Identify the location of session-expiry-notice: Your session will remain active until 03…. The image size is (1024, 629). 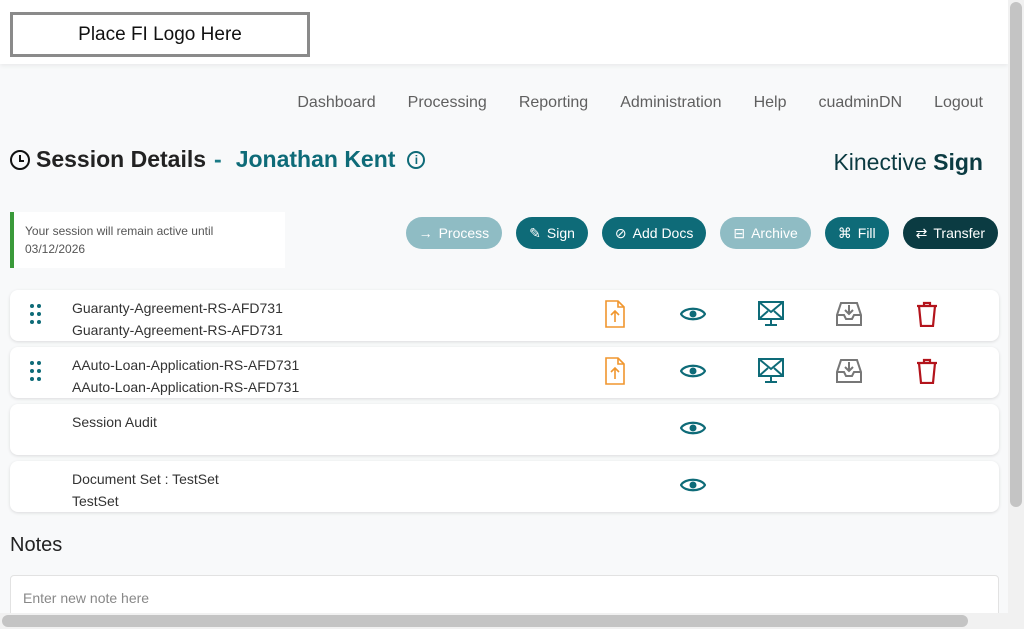
(147, 240).